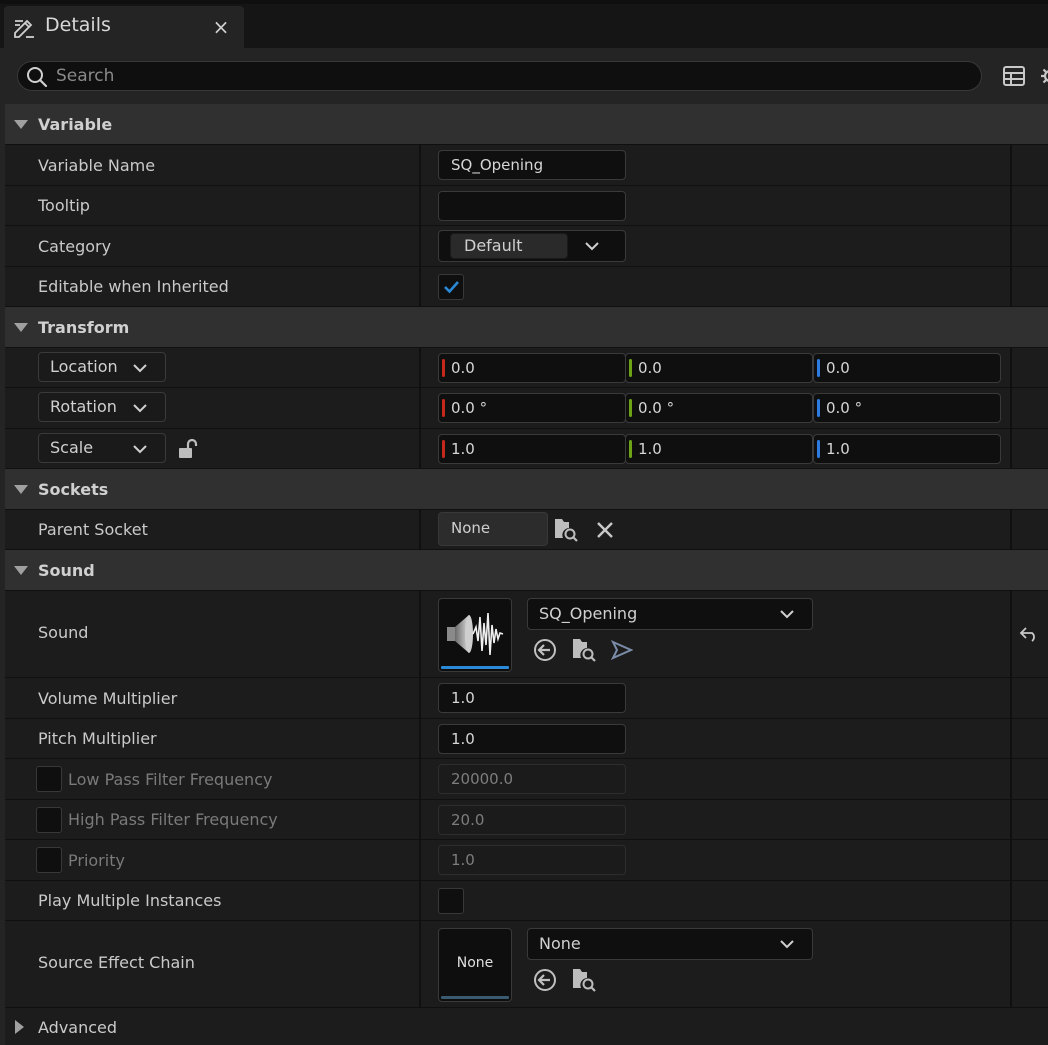 This screenshot has width=1048, height=1045. I want to click on property-label: Parent Socket, so click(93, 529).